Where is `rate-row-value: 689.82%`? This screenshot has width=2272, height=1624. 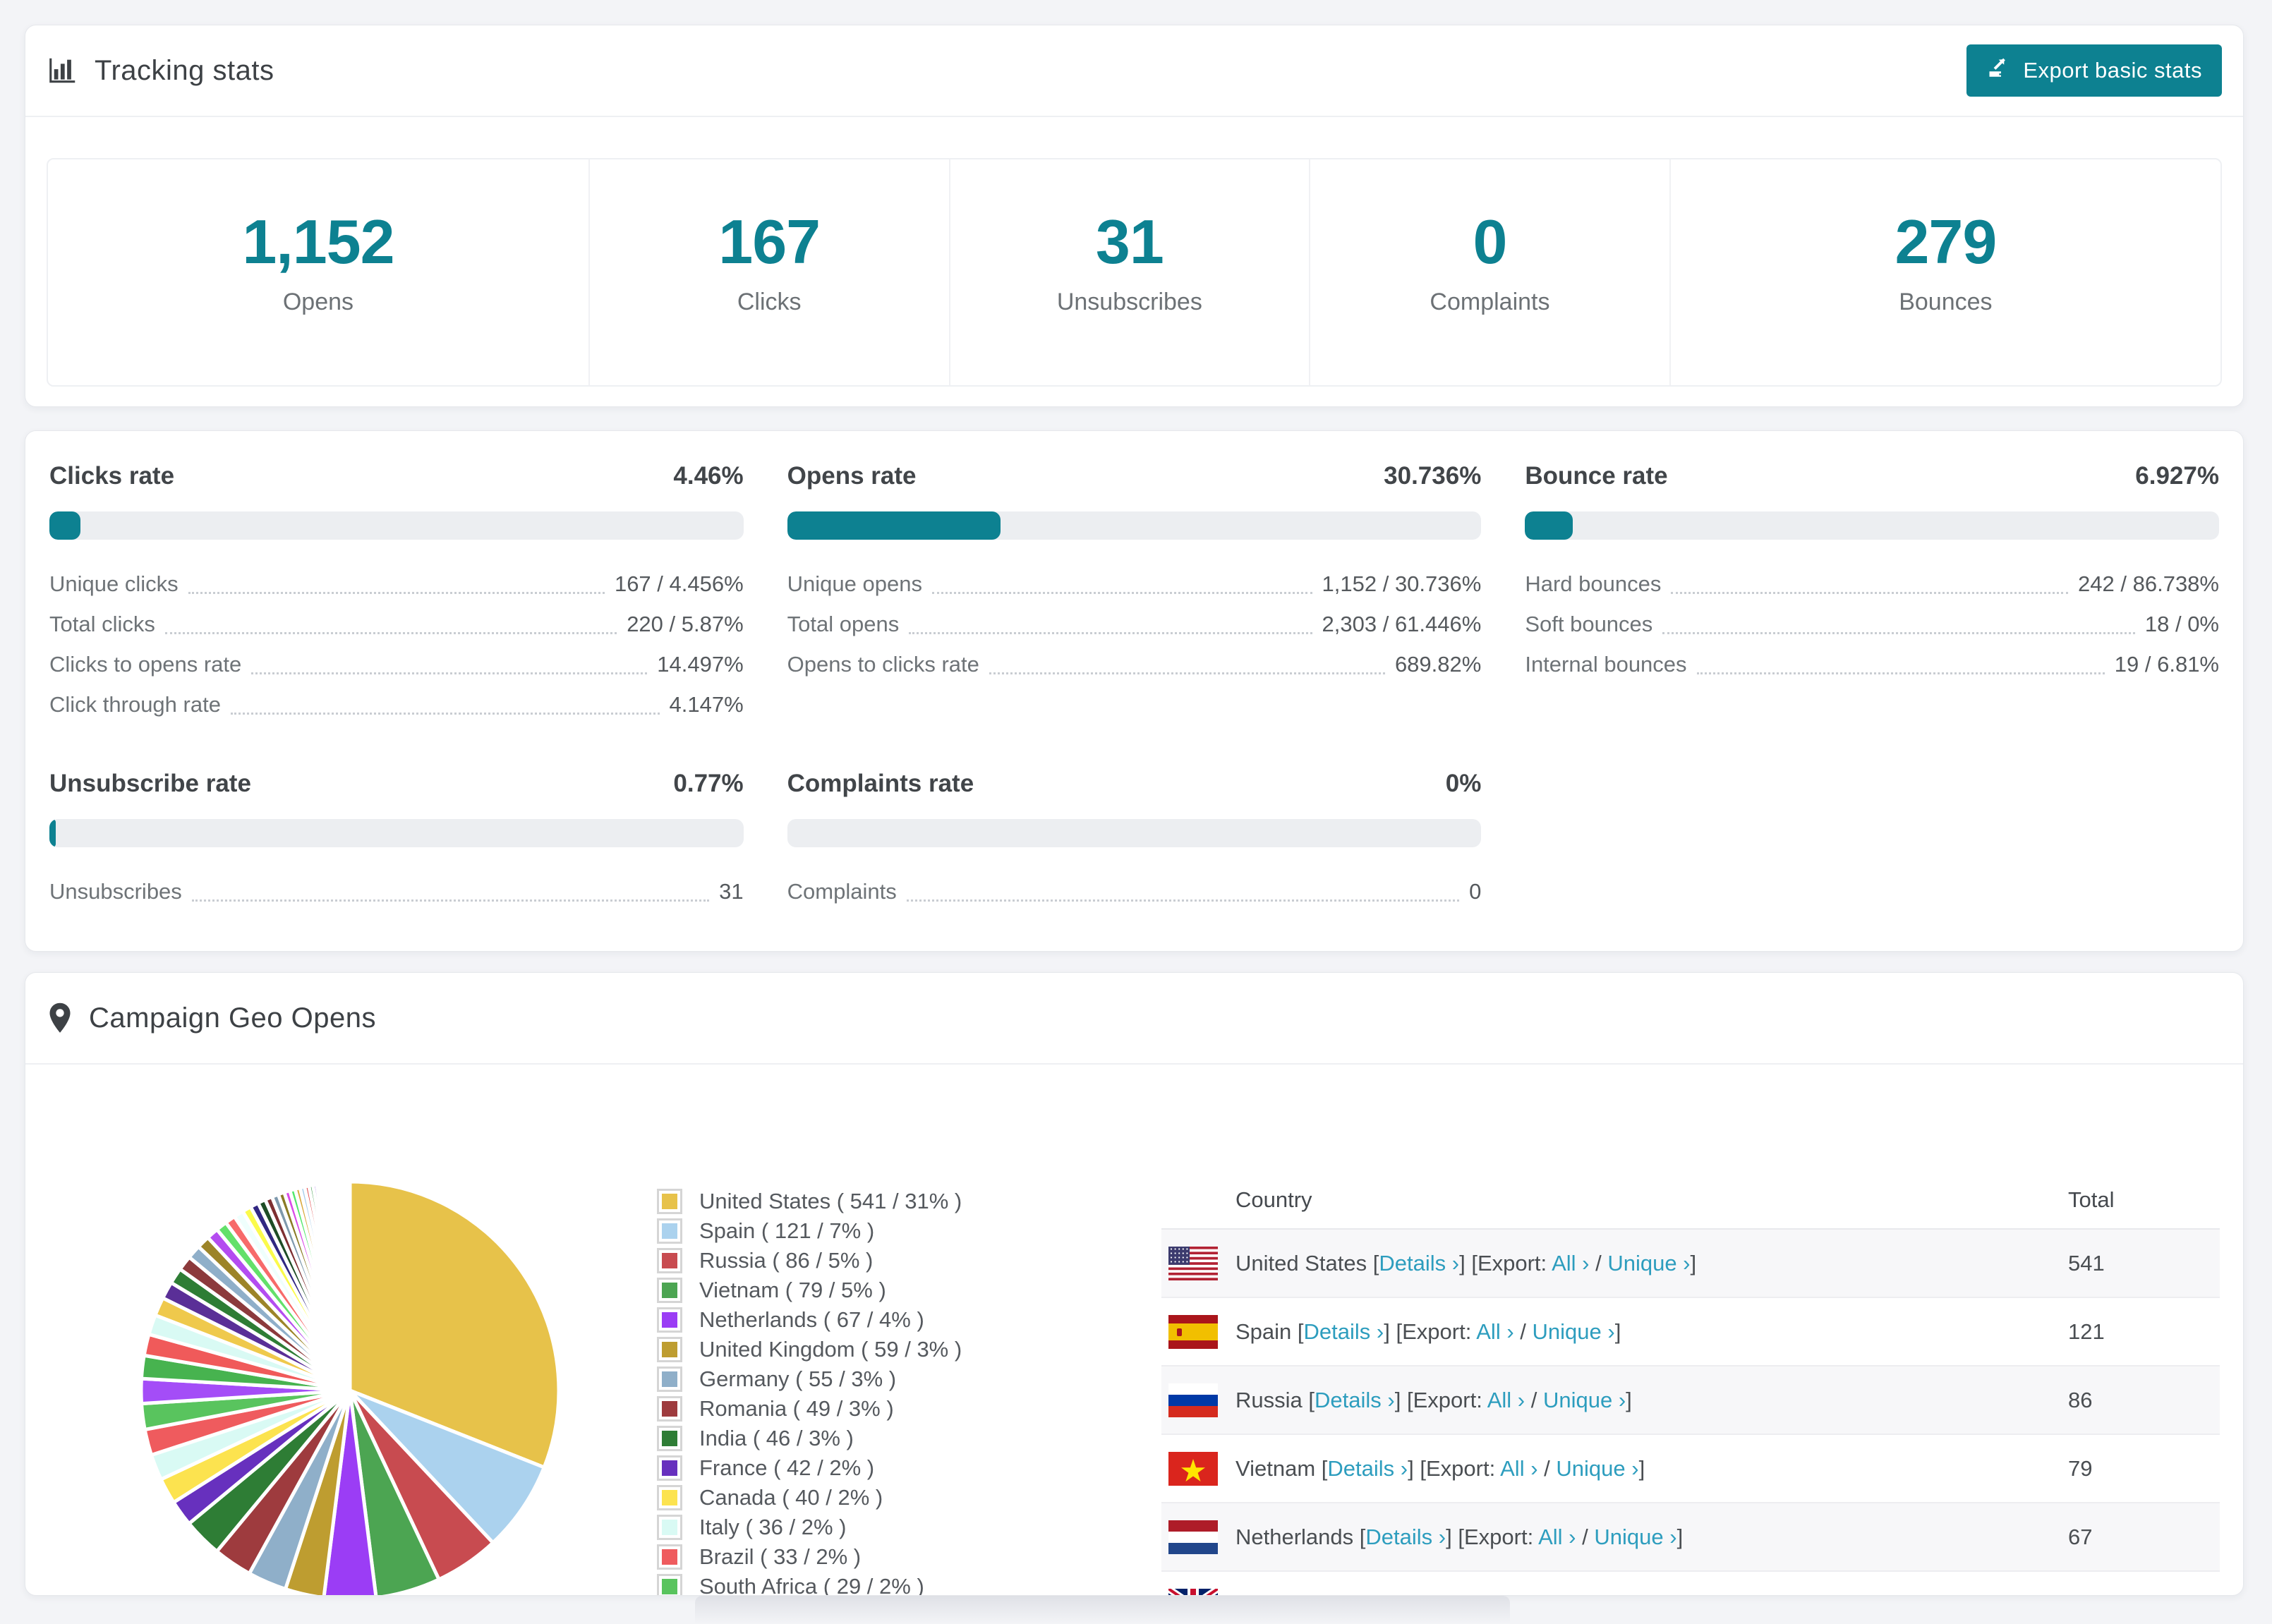
rate-row-value: 689.82% is located at coordinates (1438, 664).